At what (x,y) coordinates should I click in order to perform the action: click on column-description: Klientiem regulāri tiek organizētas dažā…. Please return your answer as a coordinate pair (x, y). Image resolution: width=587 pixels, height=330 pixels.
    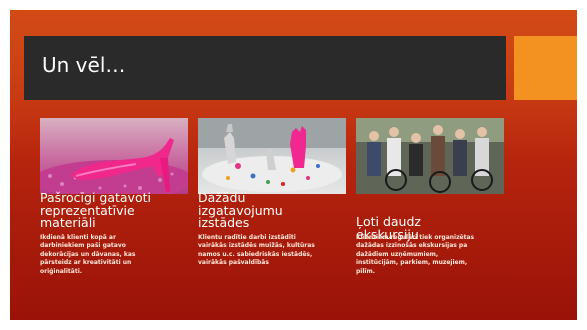
    Looking at the image, I should click on (415, 254).